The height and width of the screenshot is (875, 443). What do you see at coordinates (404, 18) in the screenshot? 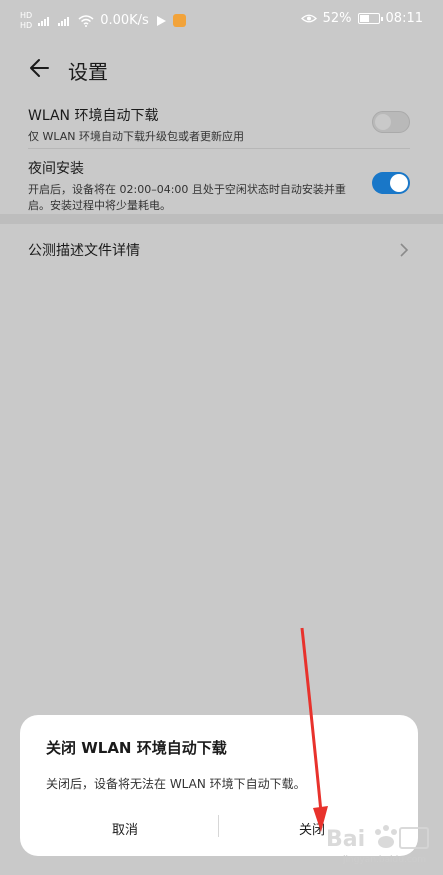
I see `clock: 08:11` at bounding box center [404, 18].